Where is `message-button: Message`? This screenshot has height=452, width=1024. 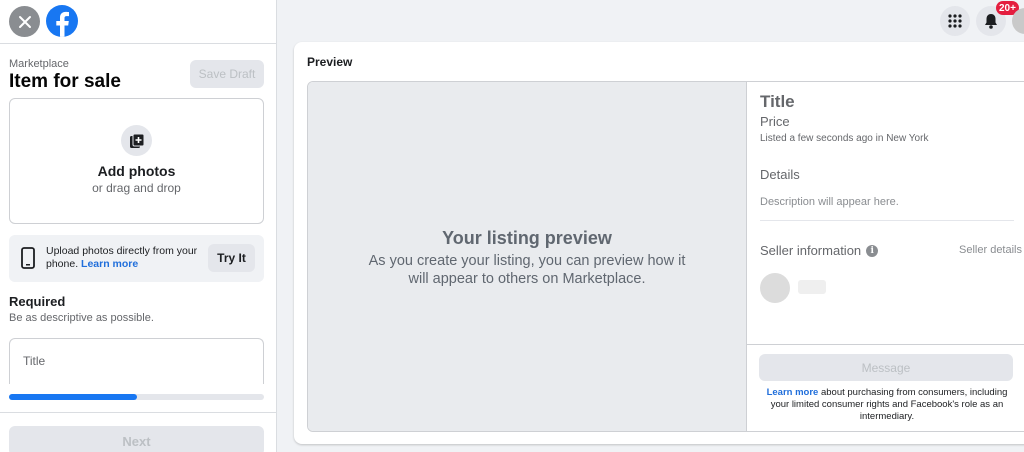 message-button: Message is located at coordinates (886, 367).